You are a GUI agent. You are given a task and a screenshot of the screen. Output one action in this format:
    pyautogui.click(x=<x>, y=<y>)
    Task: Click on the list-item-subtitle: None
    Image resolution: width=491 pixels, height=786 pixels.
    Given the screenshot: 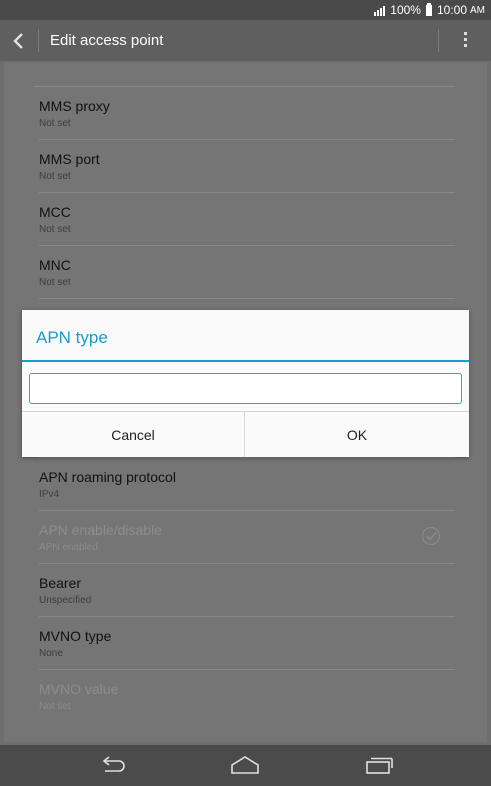 What is the action you would take?
    pyautogui.click(x=51, y=653)
    